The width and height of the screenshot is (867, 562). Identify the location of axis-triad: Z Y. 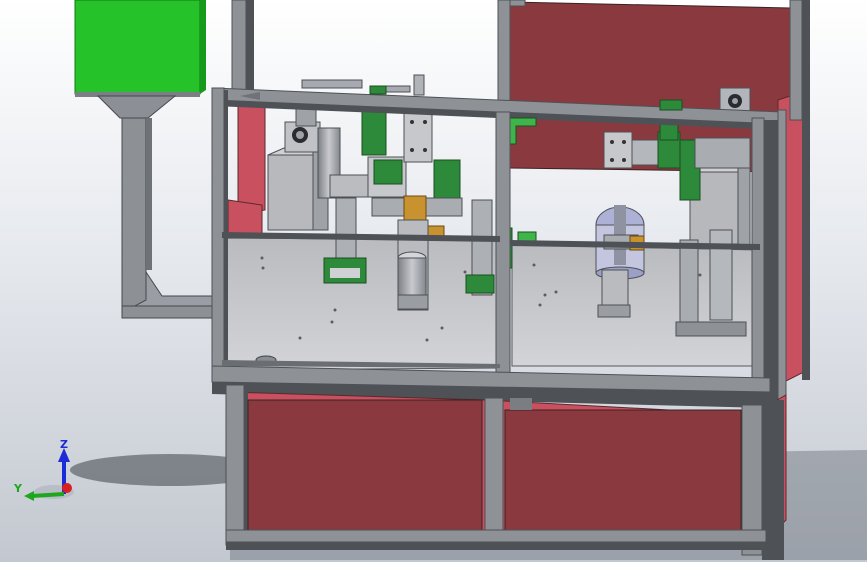
(45, 474).